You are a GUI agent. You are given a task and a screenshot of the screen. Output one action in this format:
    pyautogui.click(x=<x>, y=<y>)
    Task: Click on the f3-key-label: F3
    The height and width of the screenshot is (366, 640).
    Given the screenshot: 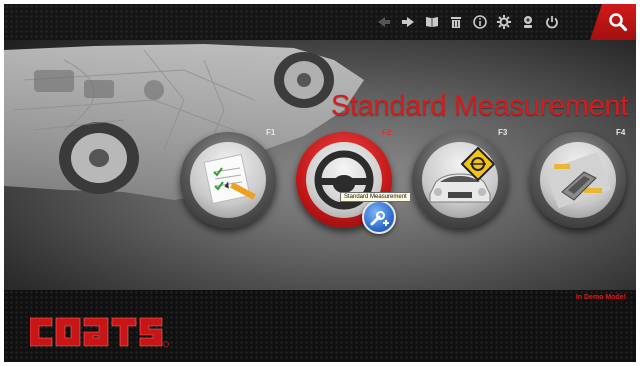 What is the action you would take?
    pyautogui.click(x=503, y=132)
    